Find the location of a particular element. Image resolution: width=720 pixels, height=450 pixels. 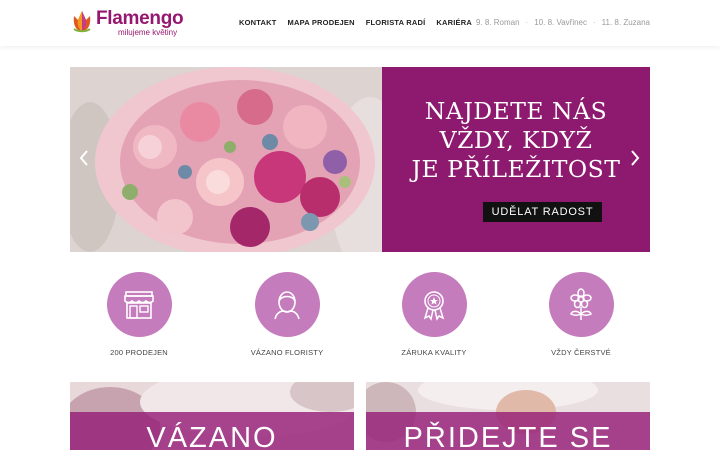

logo-tagline: milujeme květiny is located at coordinates (148, 32).